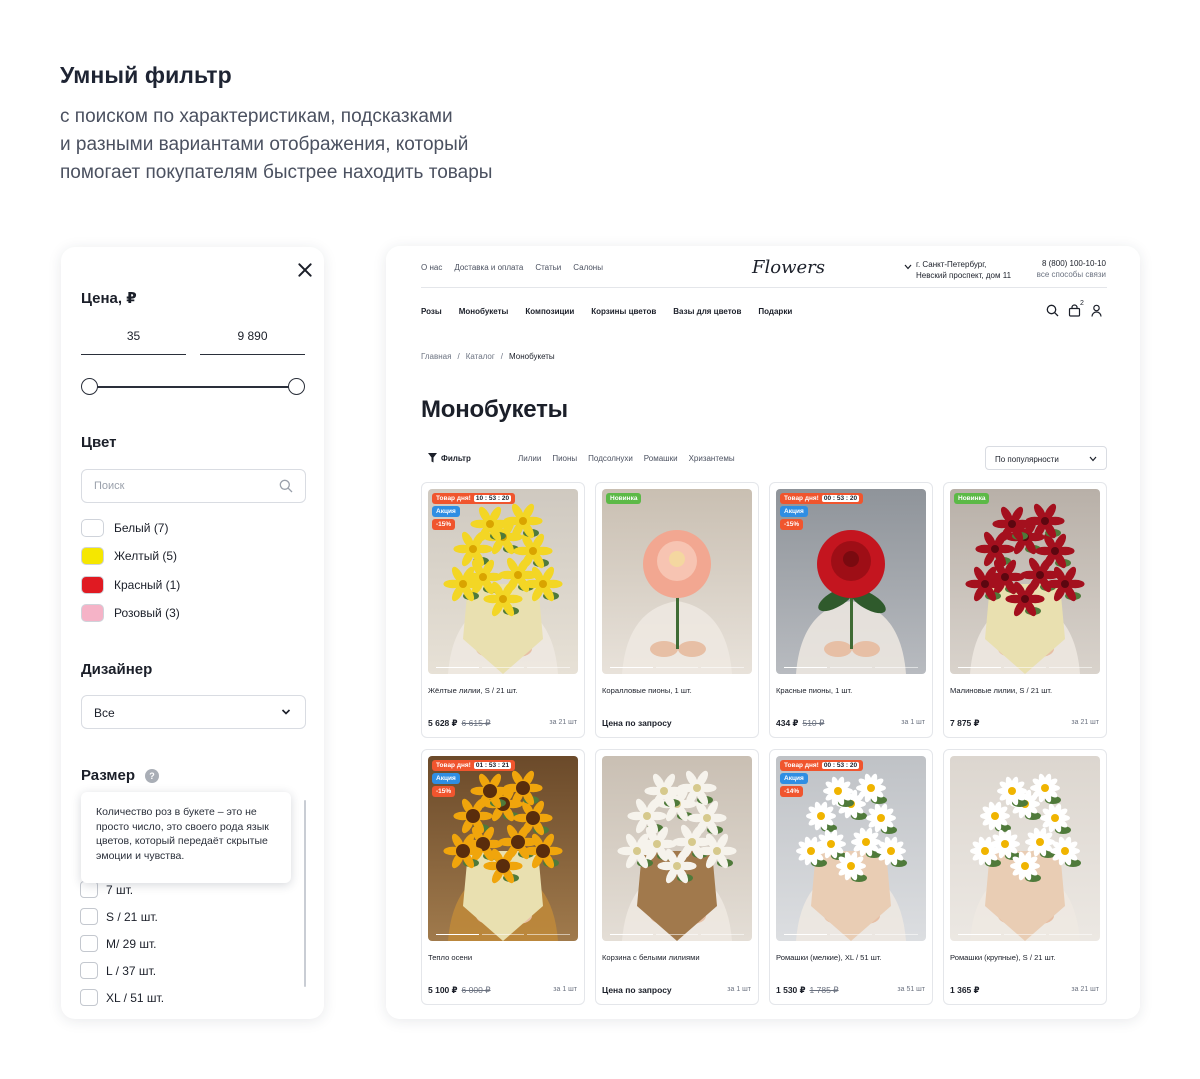 Image resolution: width=1200 pixels, height=1079 pixels. I want to click on product-name: Красные пионы, 1 шт., so click(814, 690).